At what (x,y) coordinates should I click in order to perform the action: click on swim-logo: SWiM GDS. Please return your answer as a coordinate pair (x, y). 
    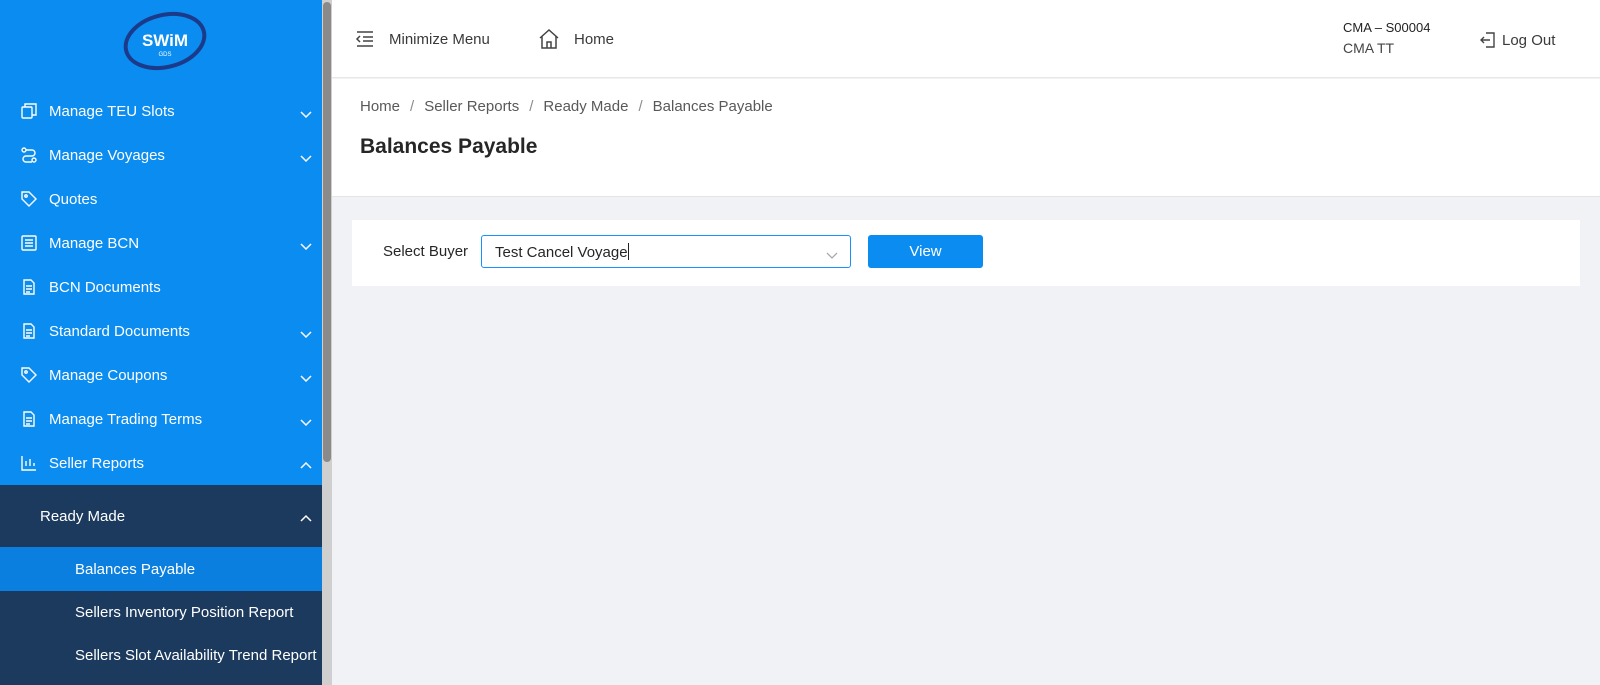
    Looking at the image, I should click on (165, 40).